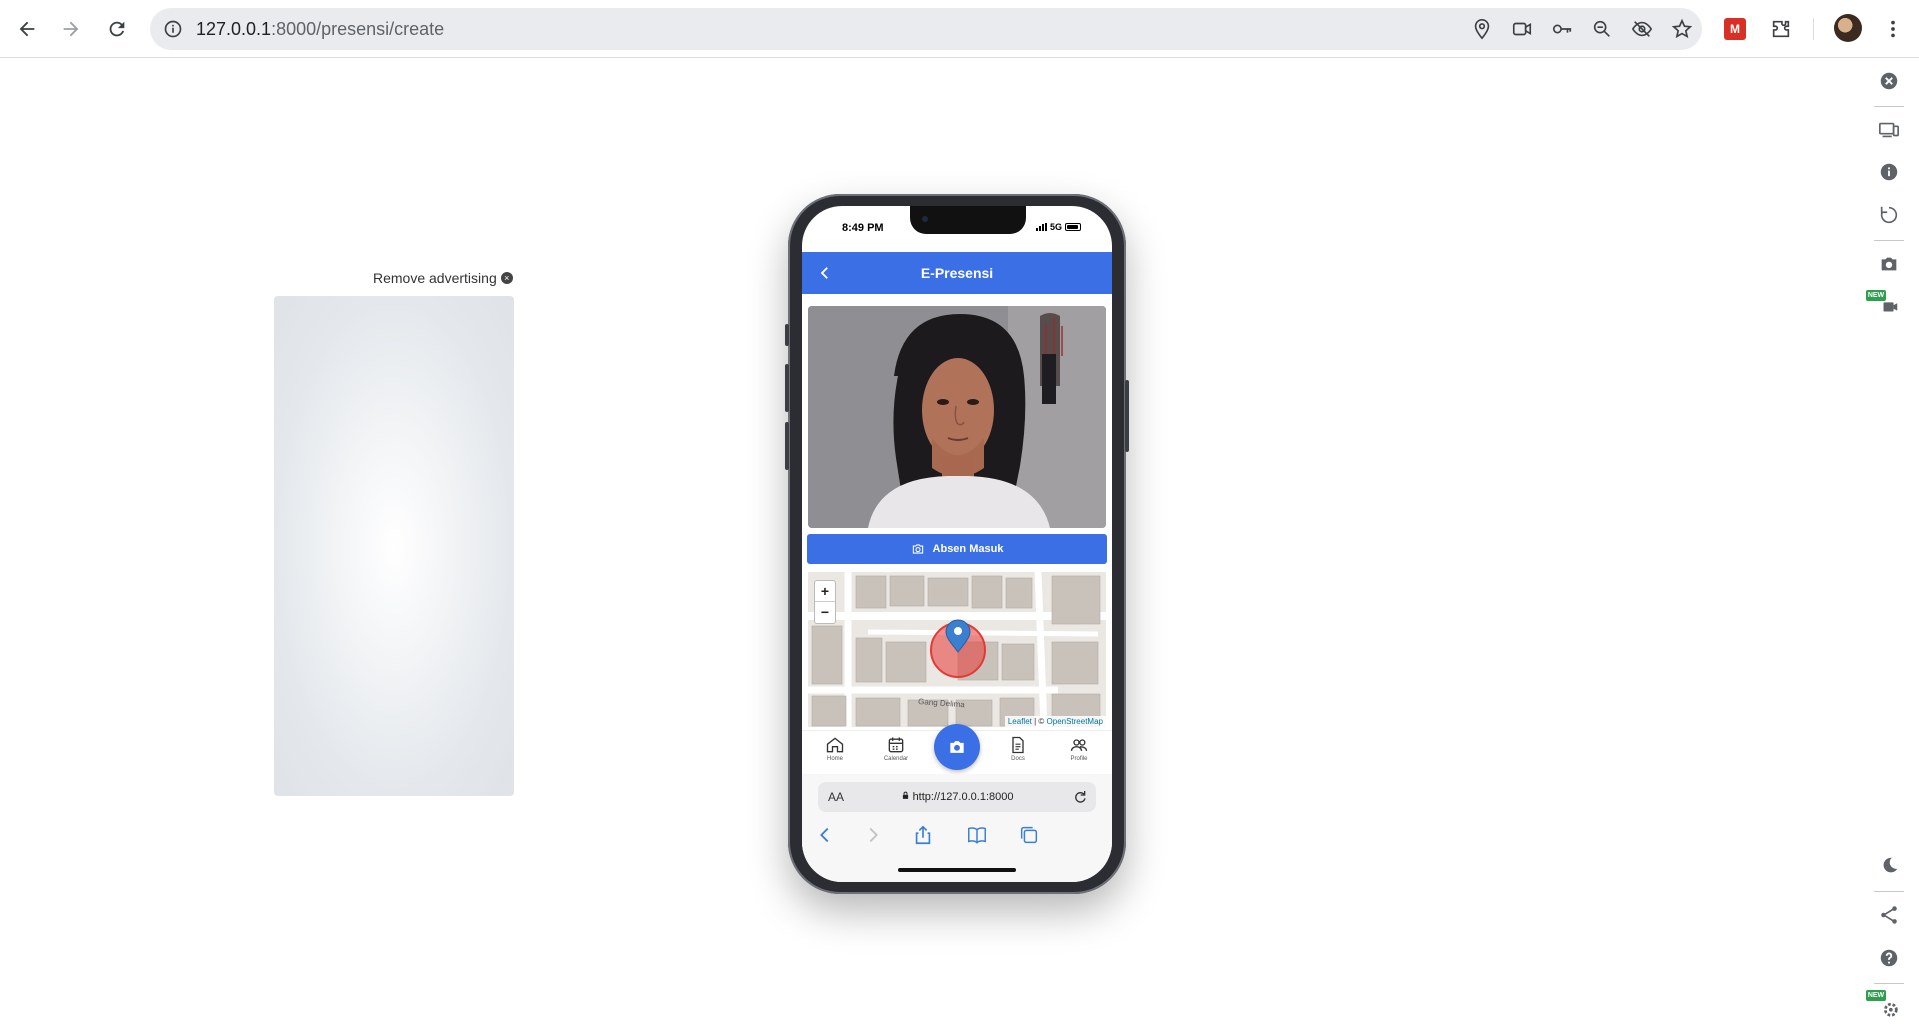 The image size is (1919, 1029). What do you see at coordinates (1642, 29) in the screenshot?
I see `eye-off-icon` at bounding box center [1642, 29].